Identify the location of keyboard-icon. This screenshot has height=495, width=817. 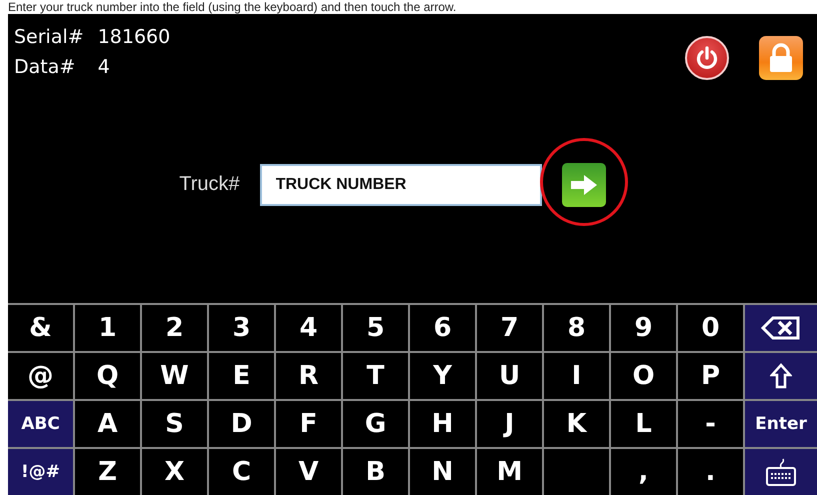
(781, 472).